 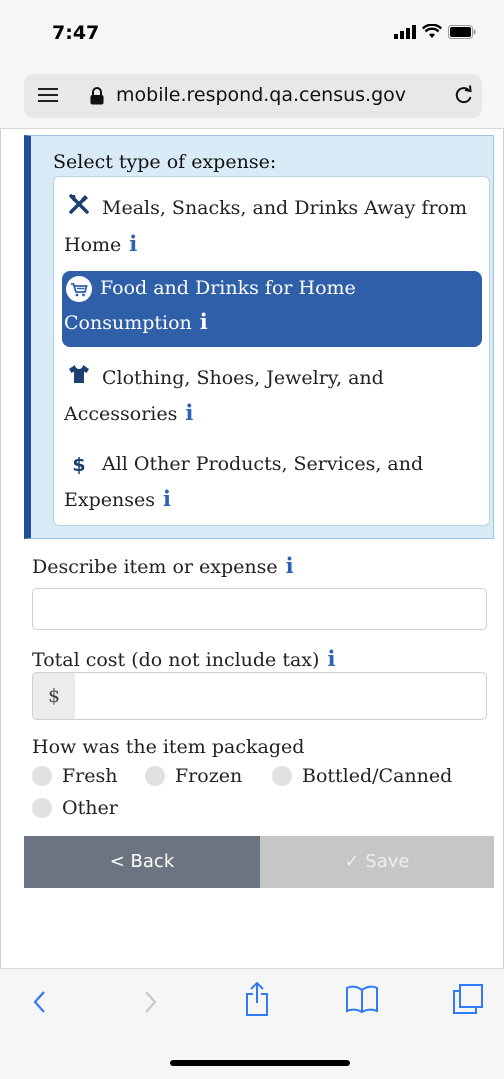 I want to click on describe-label: Describe item or expense i, so click(x=163, y=565).